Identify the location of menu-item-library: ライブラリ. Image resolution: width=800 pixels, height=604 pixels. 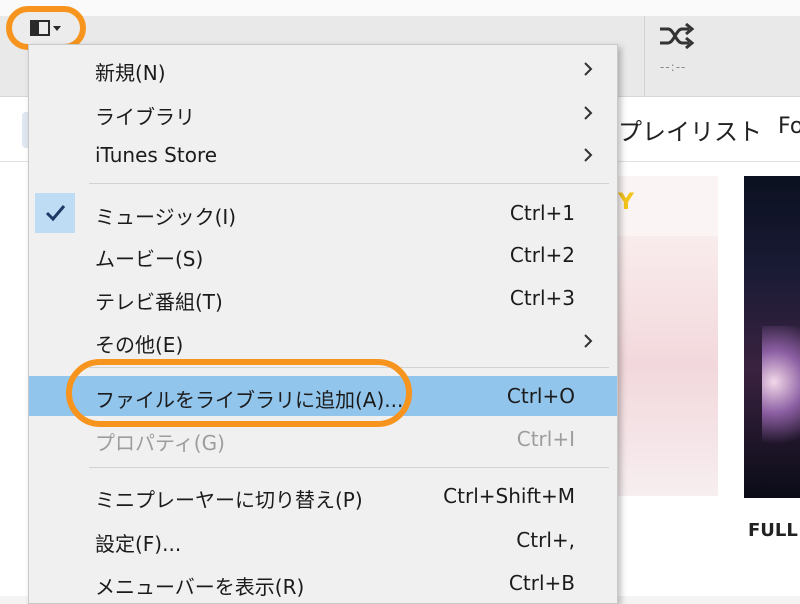
(323, 113).